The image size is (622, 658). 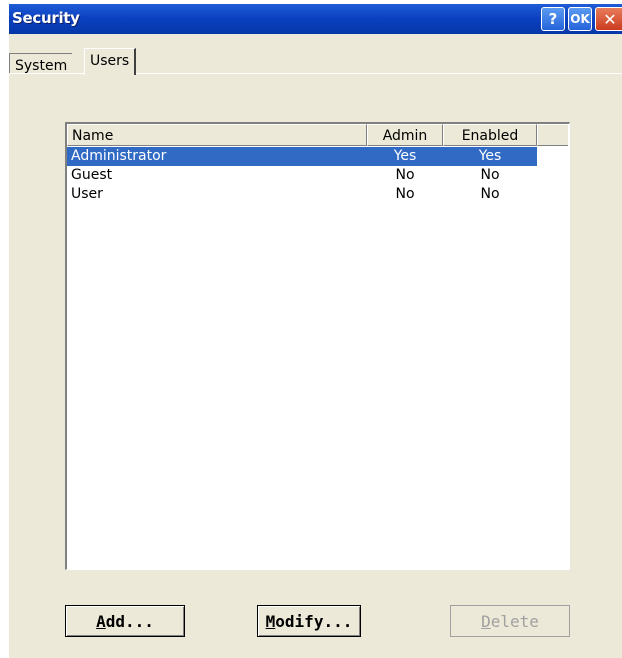 I want to click on column-header-enabled: Enabled, so click(x=490, y=135).